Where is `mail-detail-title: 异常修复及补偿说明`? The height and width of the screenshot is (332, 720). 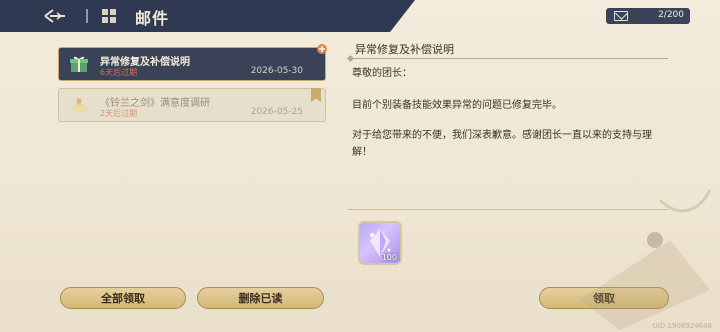 mail-detail-title: 异常修复及补偿说明 is located at coordinates (404, 49).